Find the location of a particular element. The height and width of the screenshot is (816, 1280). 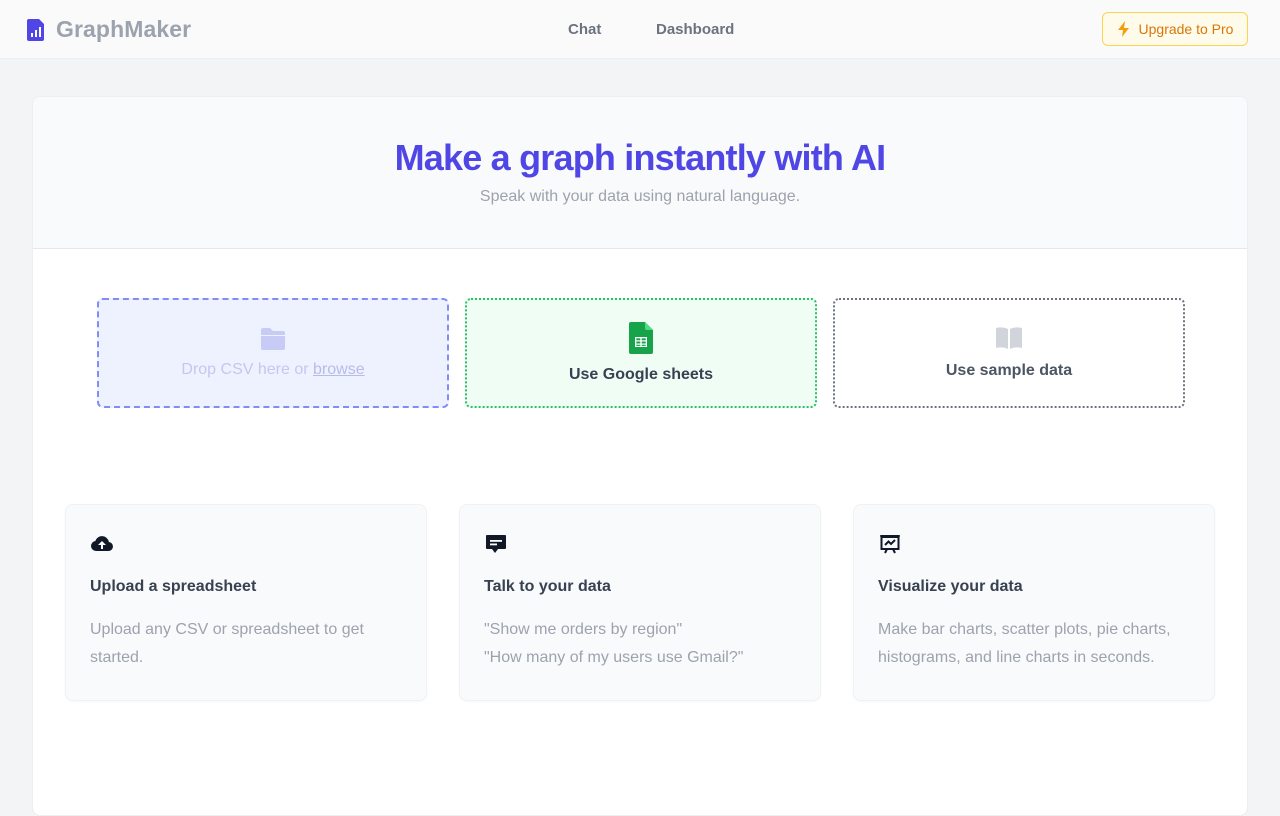

csv-dropzone-label: Drop CSV here or browse is located at coordinates (272, 370).